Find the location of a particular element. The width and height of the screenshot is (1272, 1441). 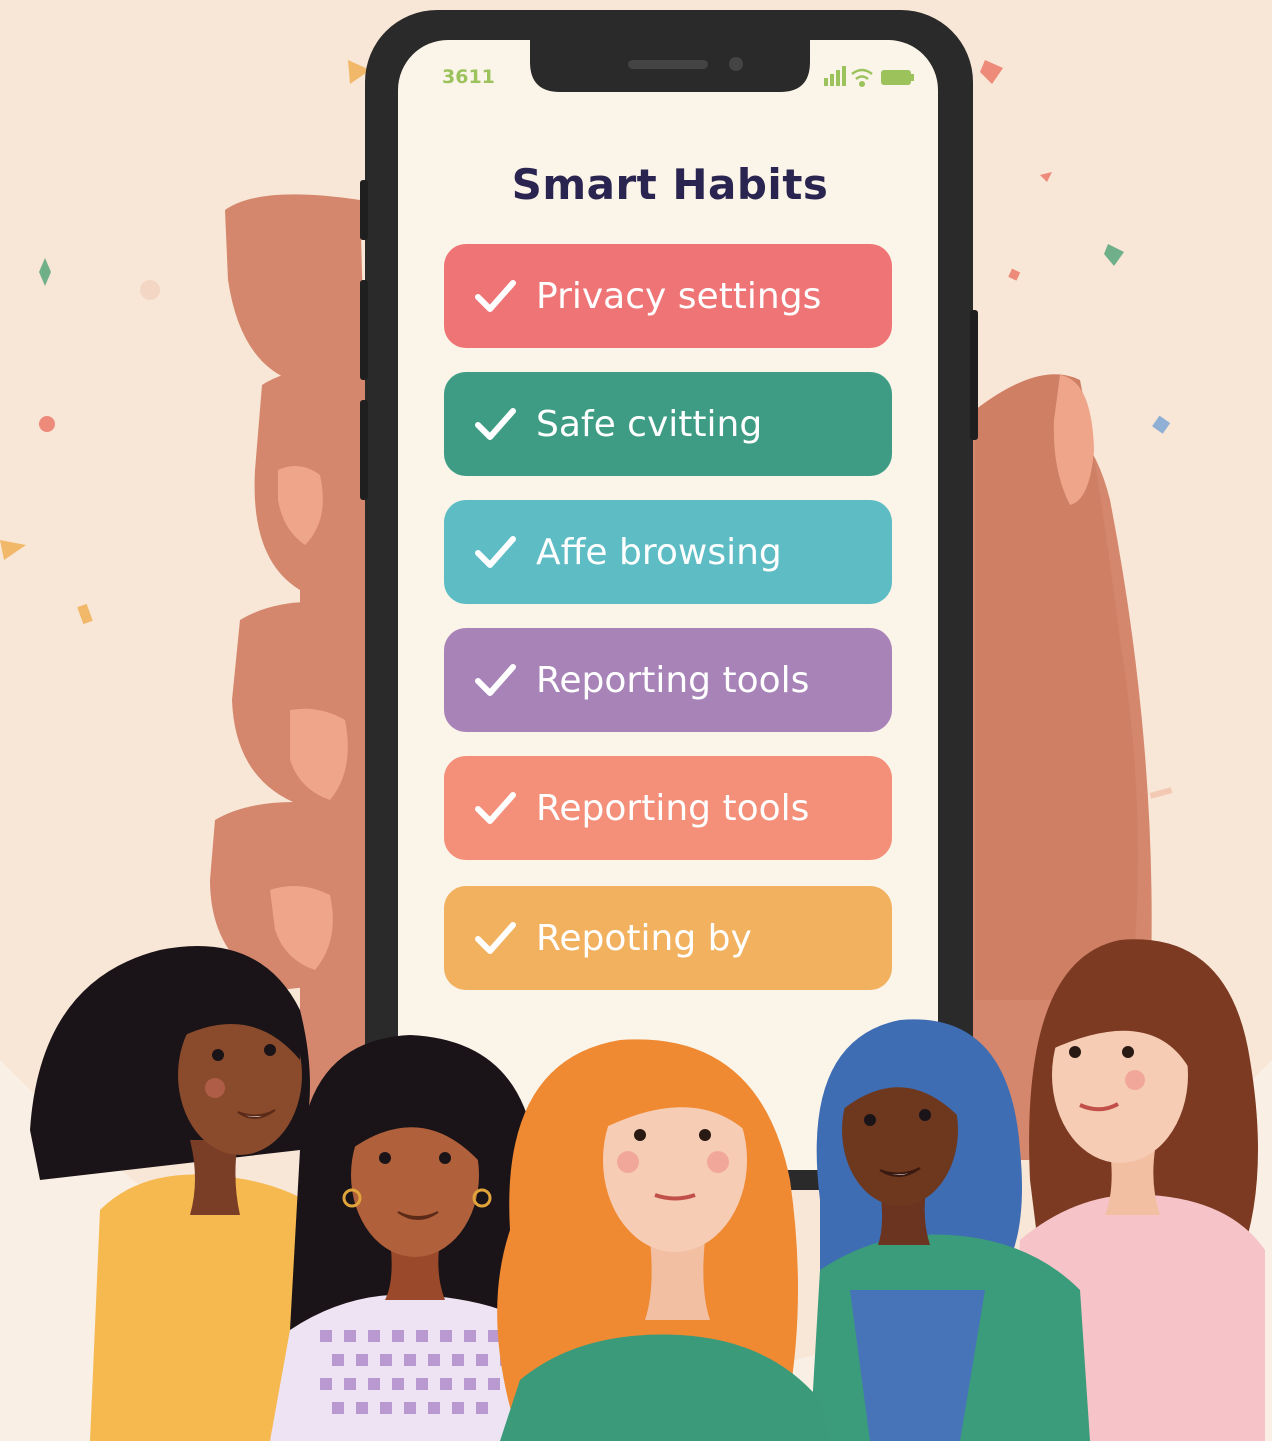

habit-item-safe-cvitting: Safe cvitting is located at coordinates (668, 424).